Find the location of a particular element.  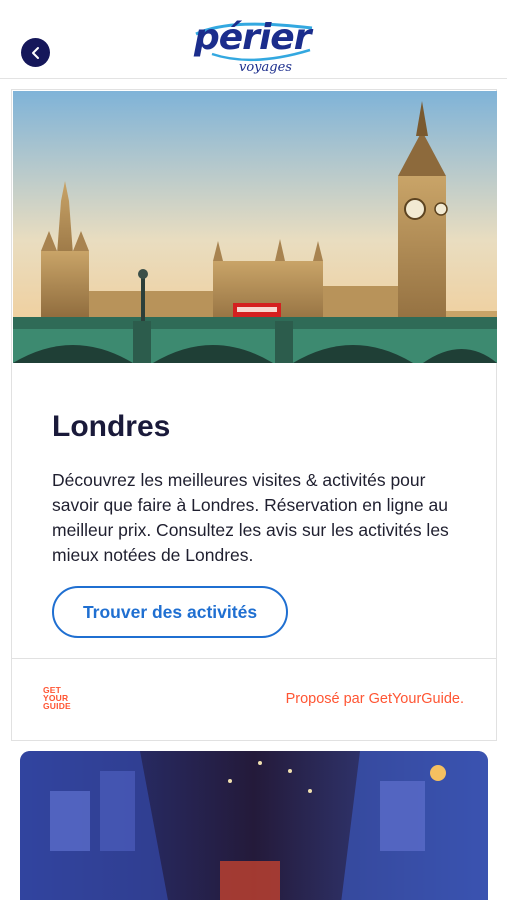

getyourguide-logo: GET YOUR GUIDE is located at coordinates (57, 698).